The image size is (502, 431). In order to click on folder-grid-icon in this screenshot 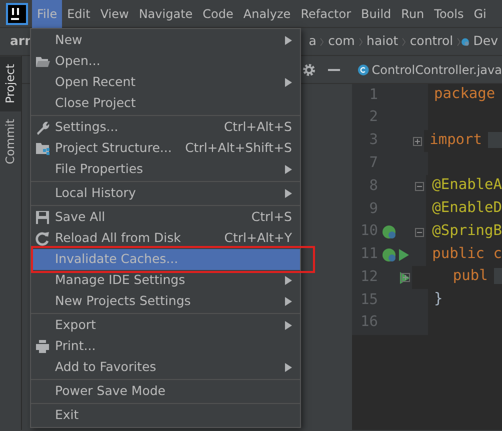, I will do `click(42, 148)`.